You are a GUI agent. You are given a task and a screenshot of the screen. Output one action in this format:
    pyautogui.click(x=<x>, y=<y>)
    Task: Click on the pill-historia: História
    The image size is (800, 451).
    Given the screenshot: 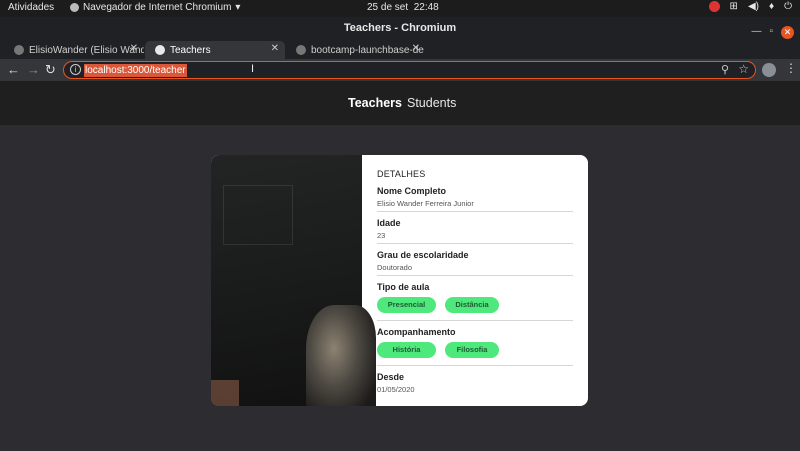 What is the action you would take?
    pyautogui.click(x=406, y=350)
    